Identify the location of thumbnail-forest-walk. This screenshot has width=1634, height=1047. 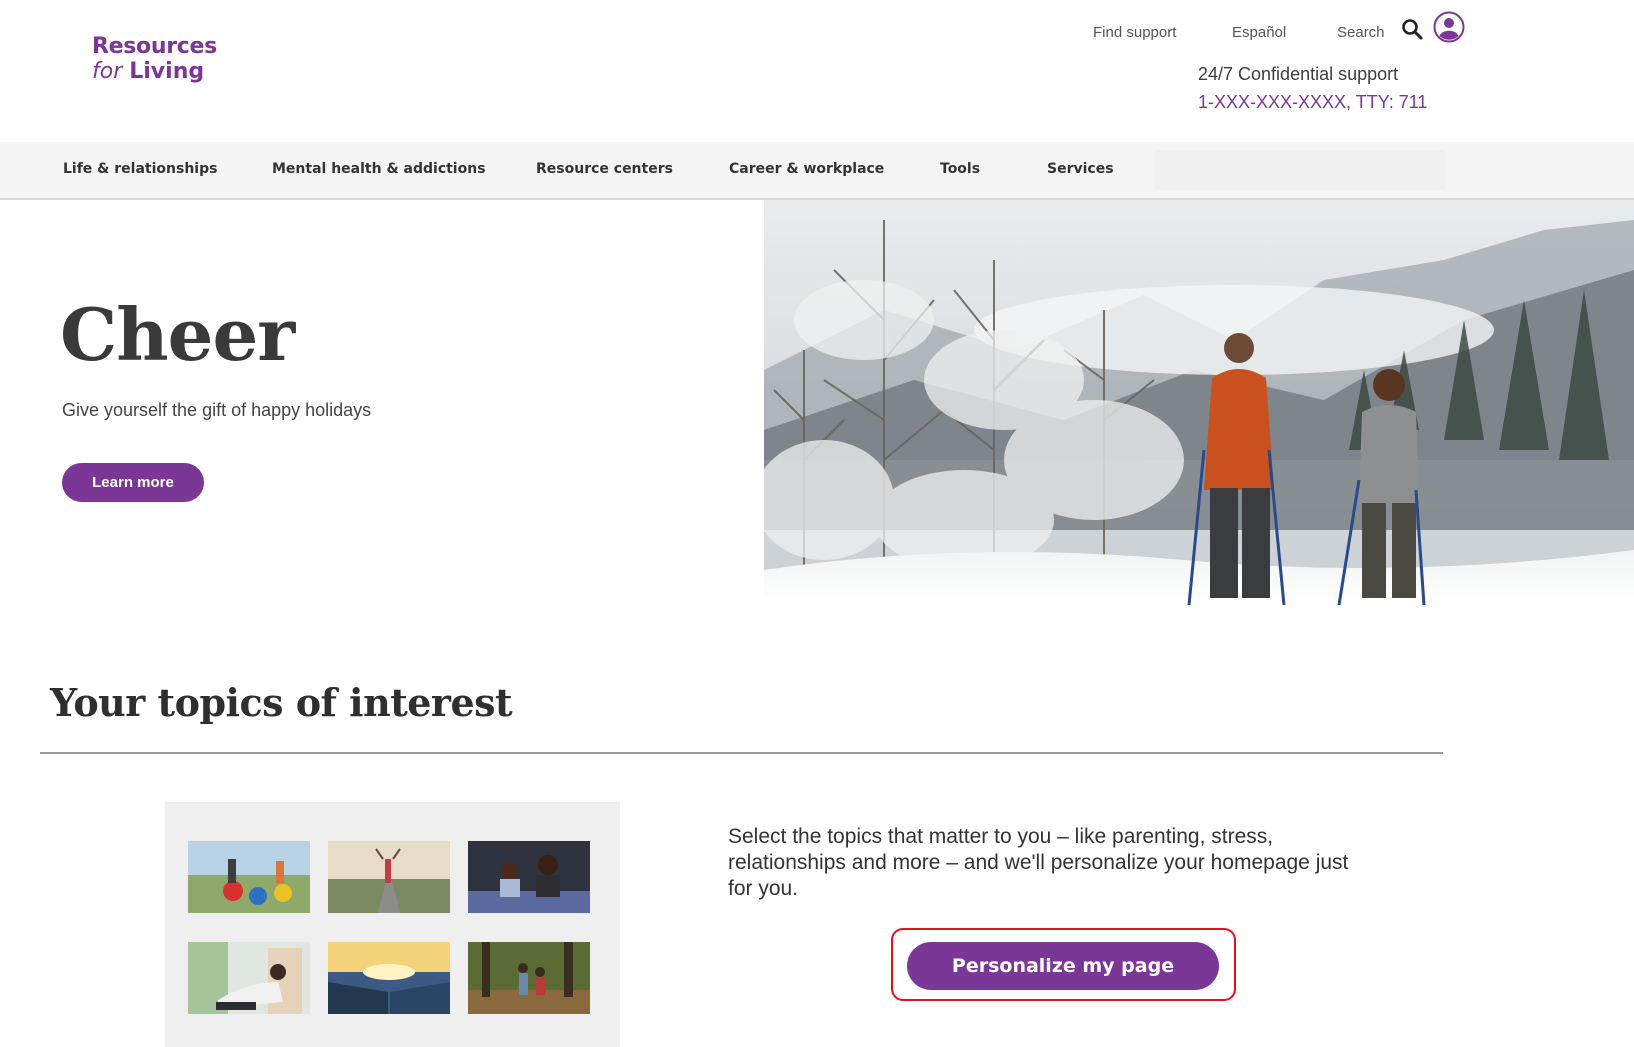
(529, 978).